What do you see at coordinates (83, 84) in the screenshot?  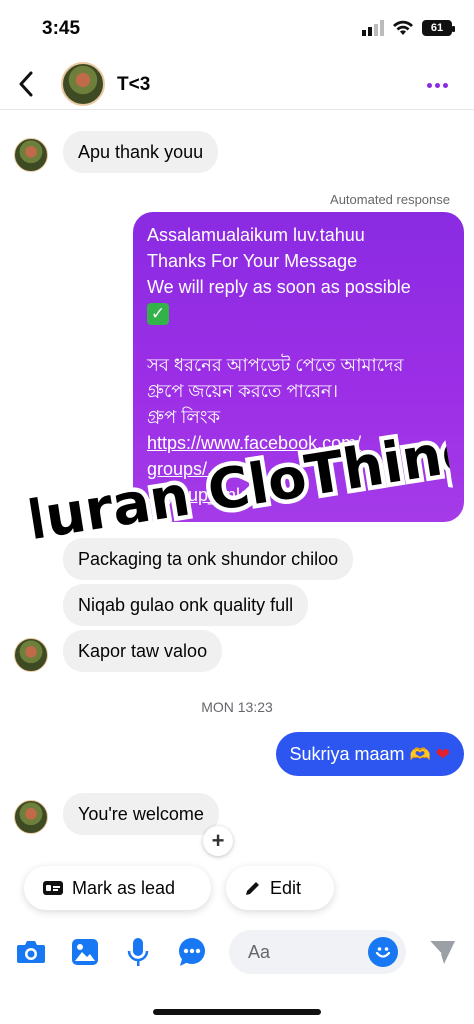 I see `contact-avatar` at bounding box center [83, 84].